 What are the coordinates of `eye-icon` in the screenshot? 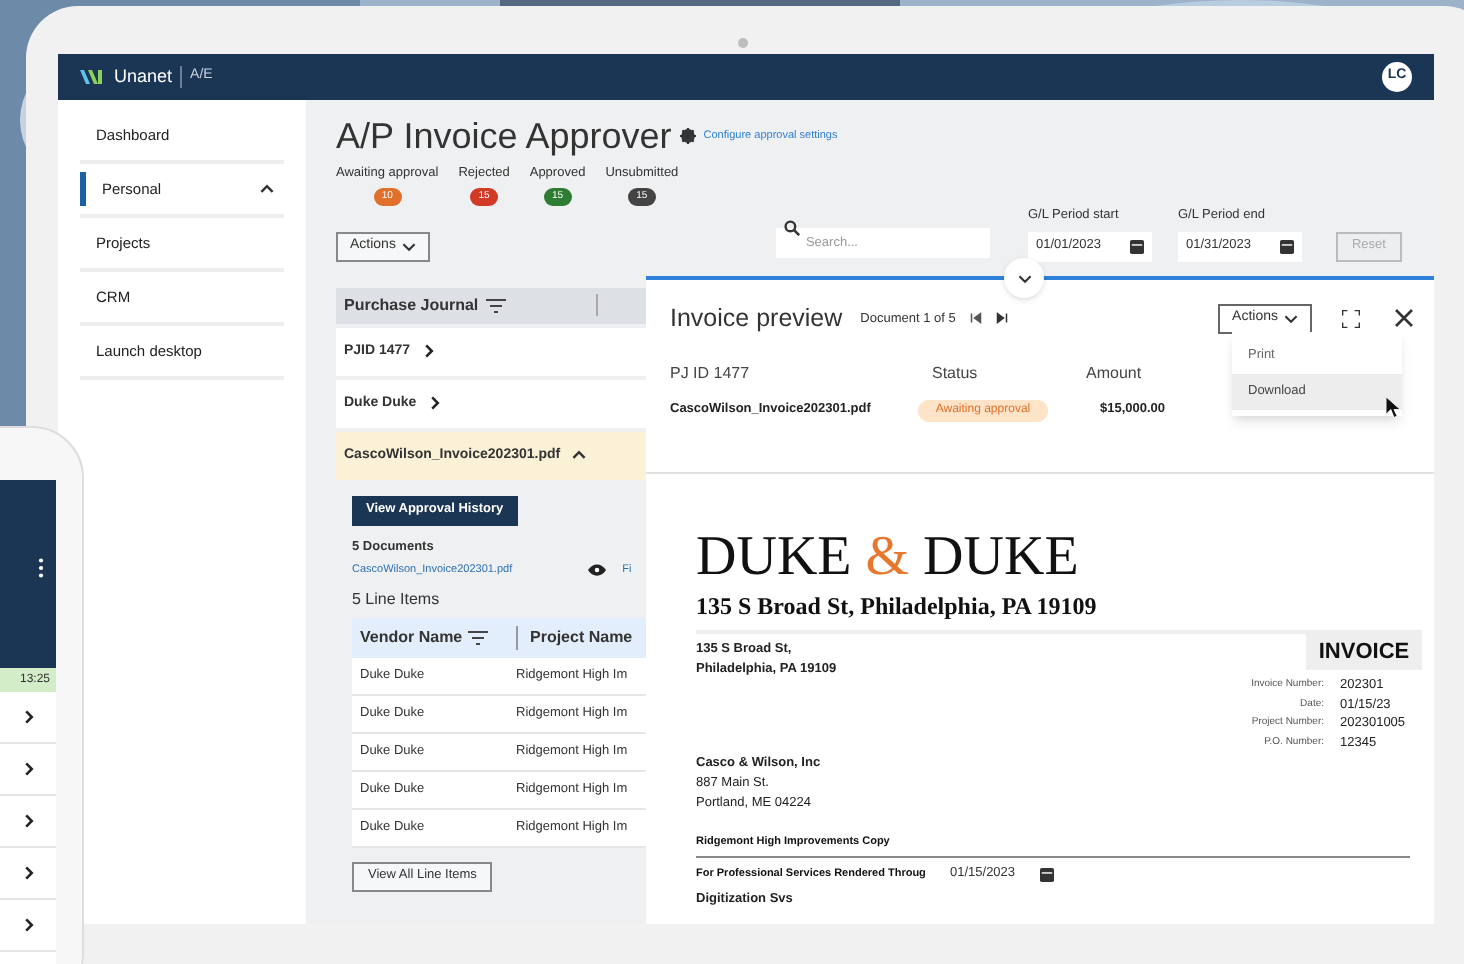 It's located at (597, 569).